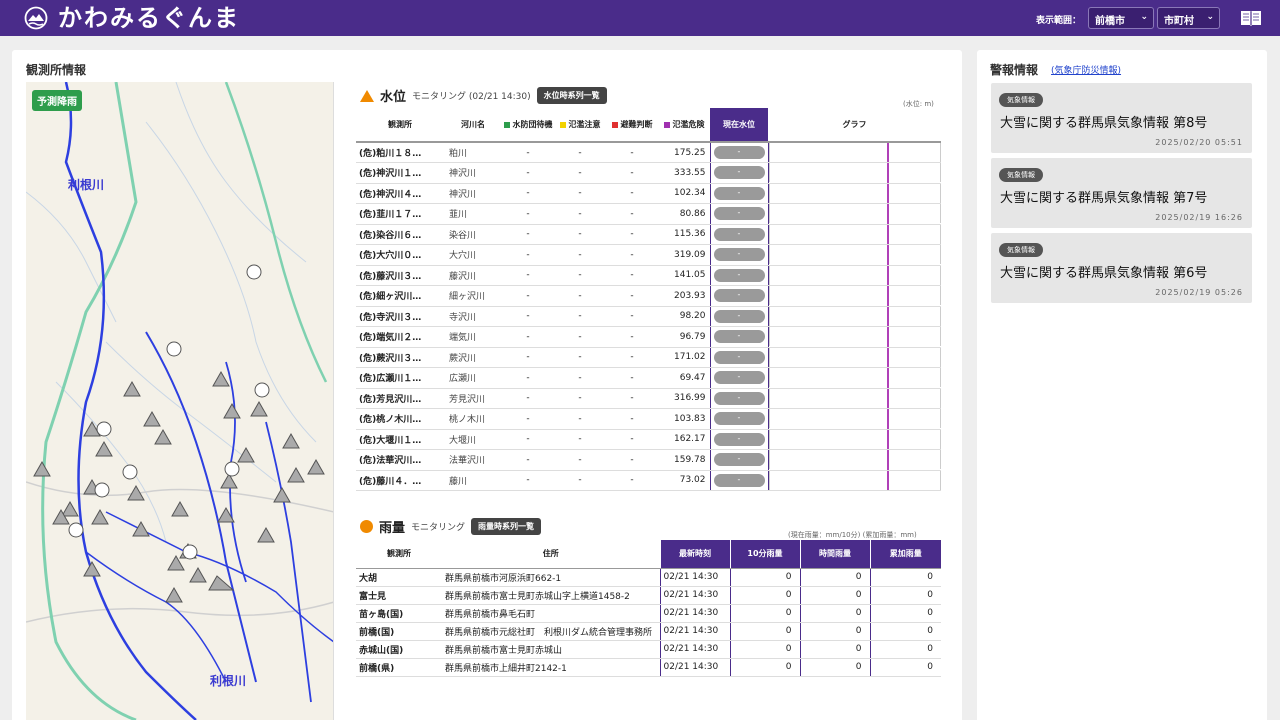 This screenshot has width=1280, height=720. What do you see at coordinates (684, 152) in the screenshot?
I see `level4-value: 175.25` at bounding box center [684, 152].